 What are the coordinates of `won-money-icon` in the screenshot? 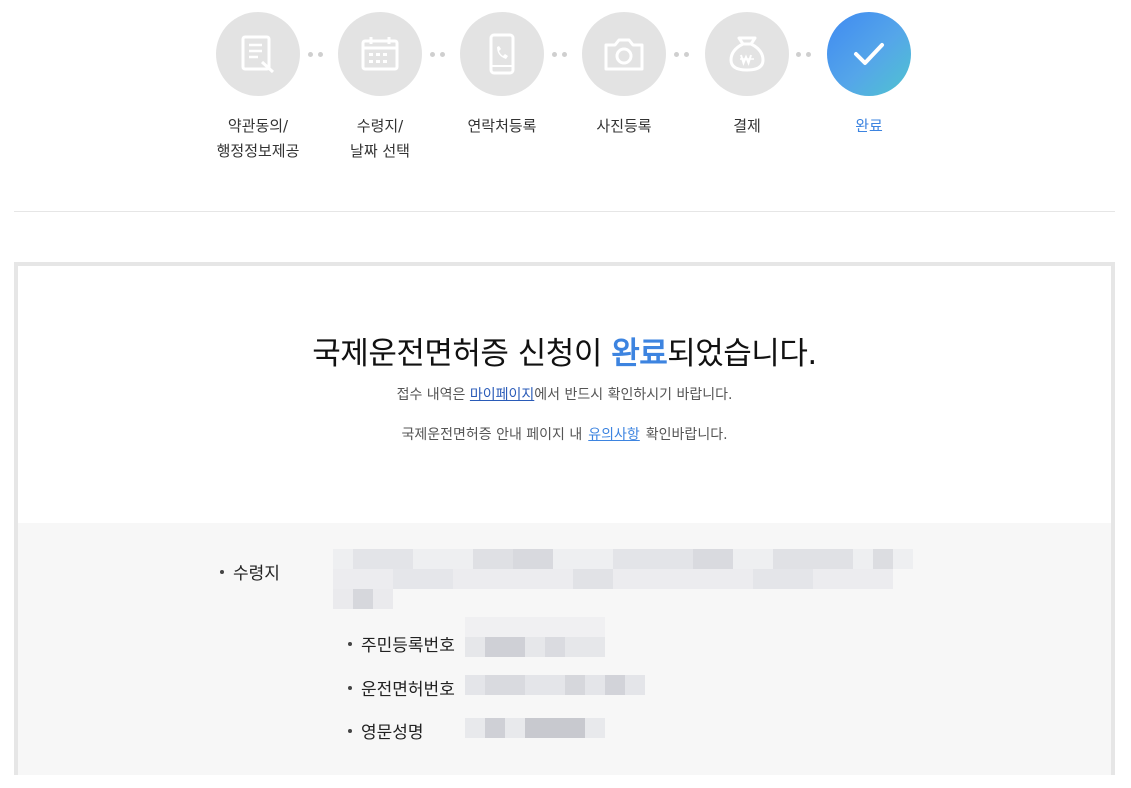 It's located at (747, 54).